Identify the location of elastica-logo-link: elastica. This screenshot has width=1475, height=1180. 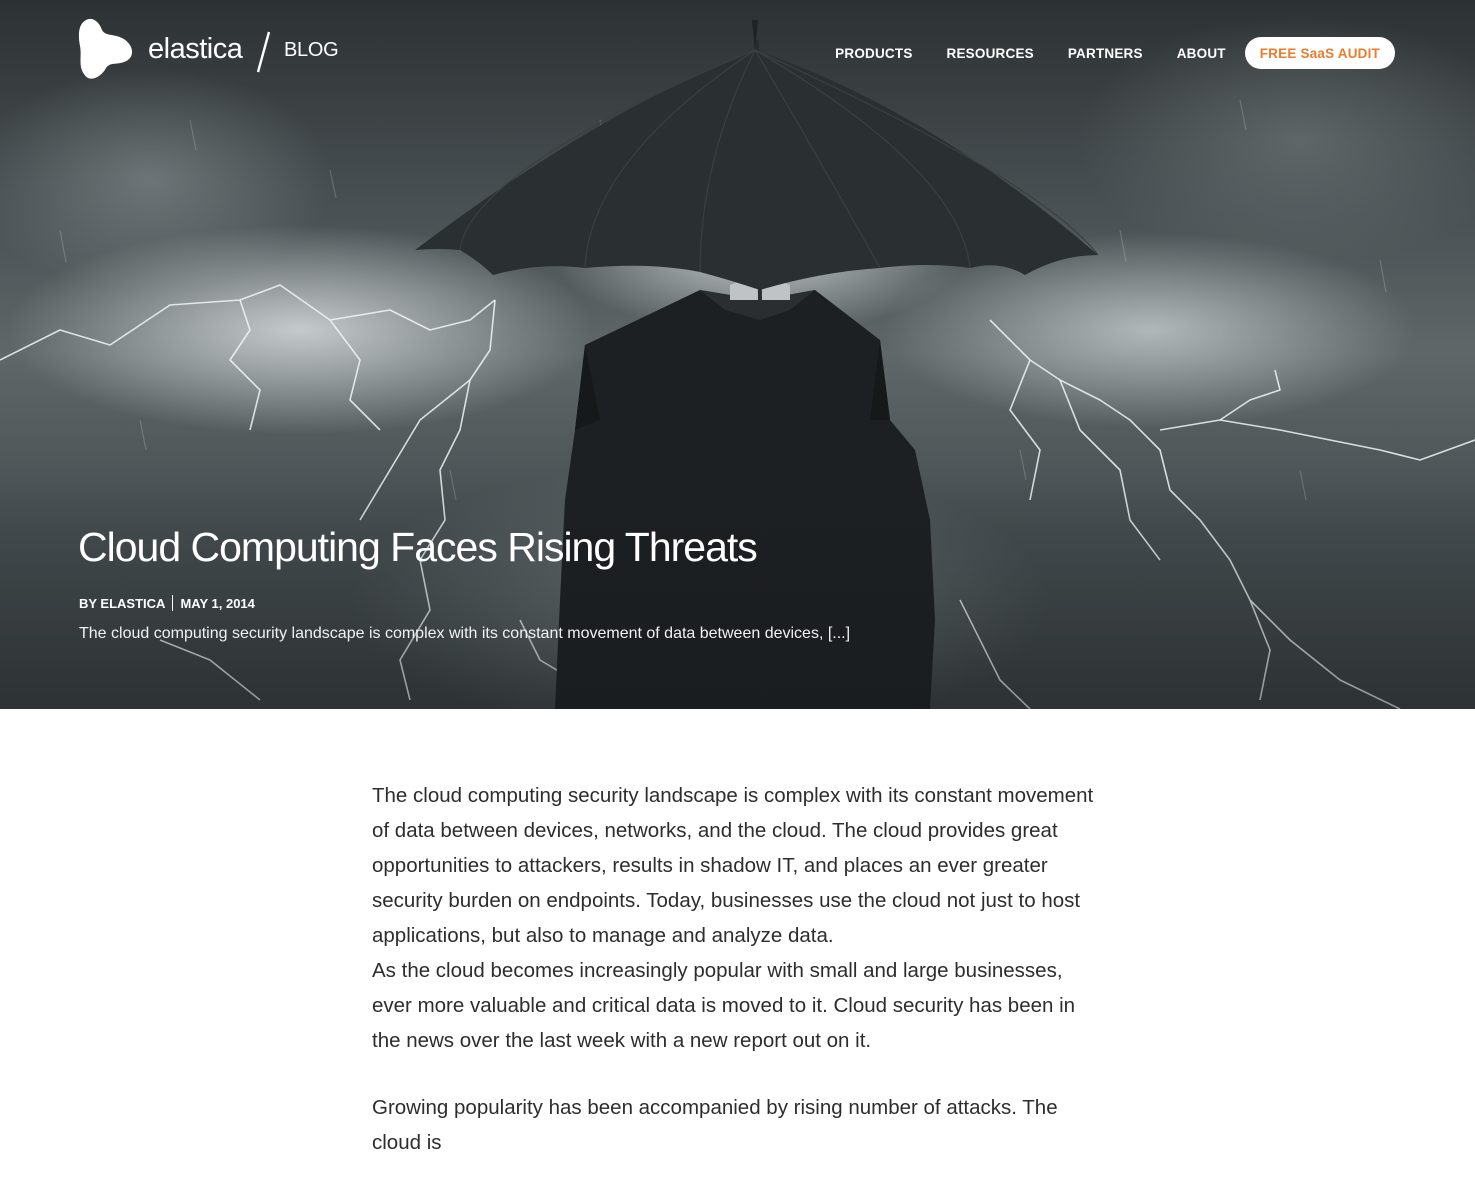
(160, 49).